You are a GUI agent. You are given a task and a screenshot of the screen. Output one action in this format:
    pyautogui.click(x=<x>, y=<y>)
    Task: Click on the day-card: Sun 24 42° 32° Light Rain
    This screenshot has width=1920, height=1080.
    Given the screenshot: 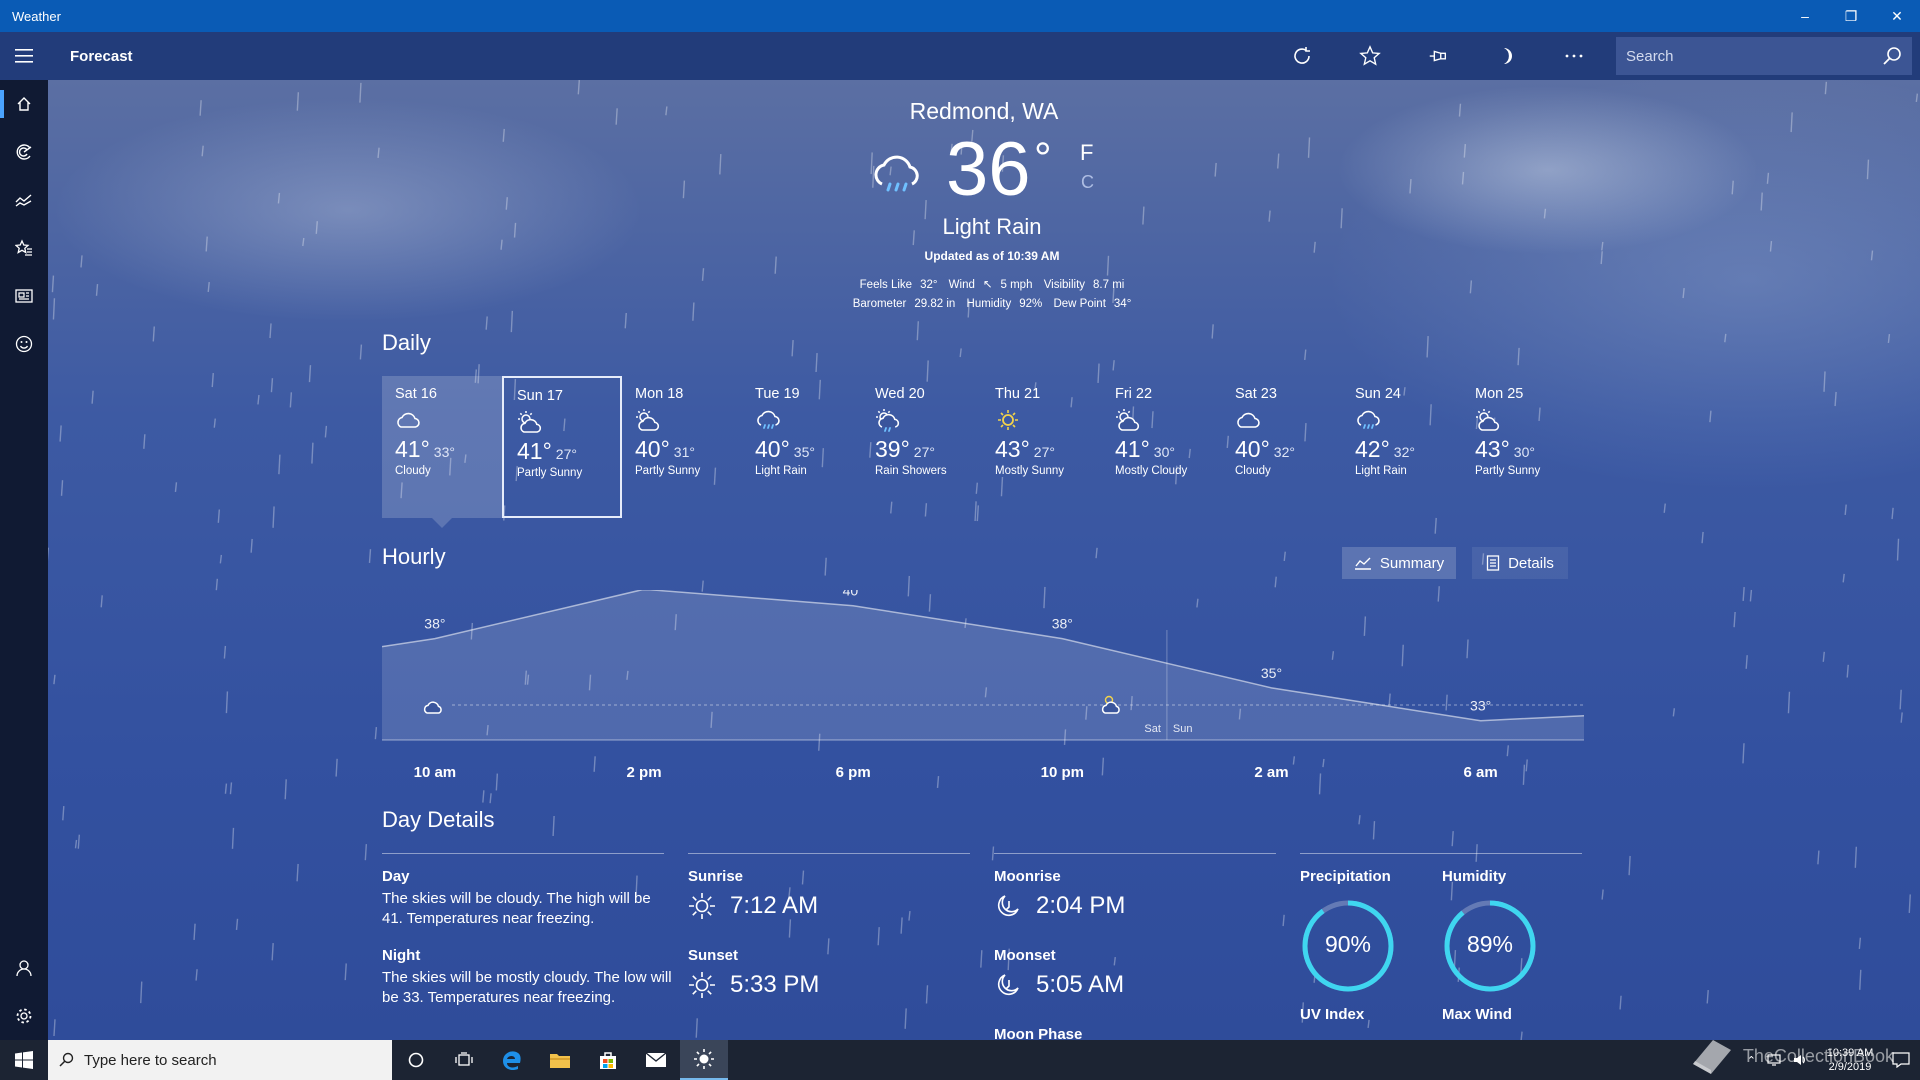 What is the action you would take?
    pyautogui.click(x=1402, y=447)
    